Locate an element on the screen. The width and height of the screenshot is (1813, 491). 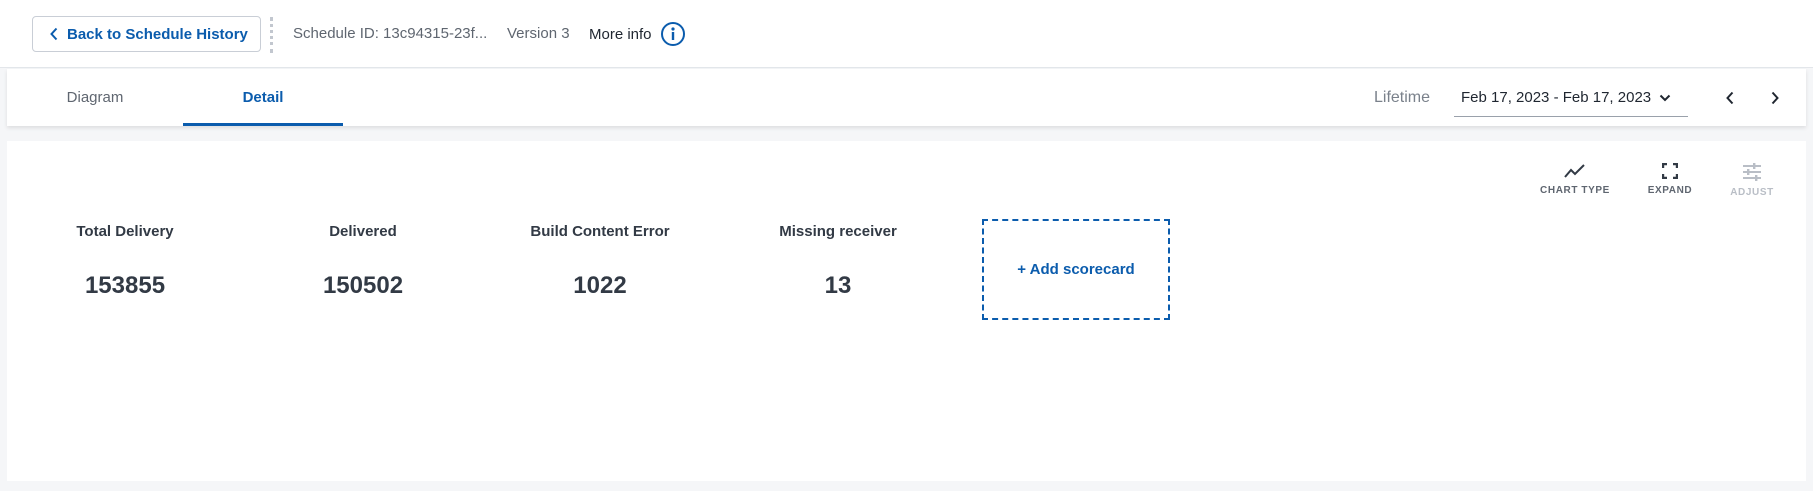
adjust-label: ADJUST is located at coordinates (1752, 192).